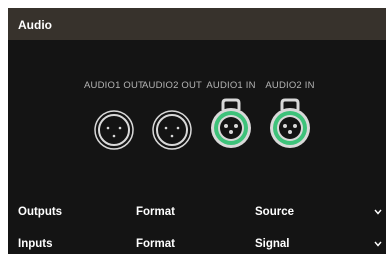 Image resolution: width=386 pixels, height=254 pixels. Describe the element at coordinates (35, 25) in the screenshot. I see `panel-title: Audio` at that location.